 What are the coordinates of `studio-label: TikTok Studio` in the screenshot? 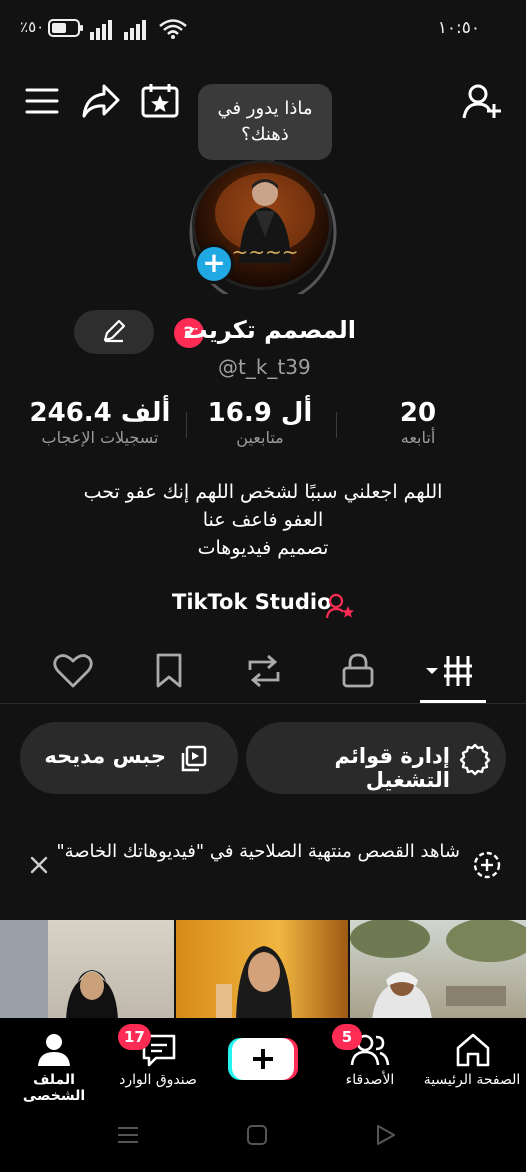 It's located at (252, 602).